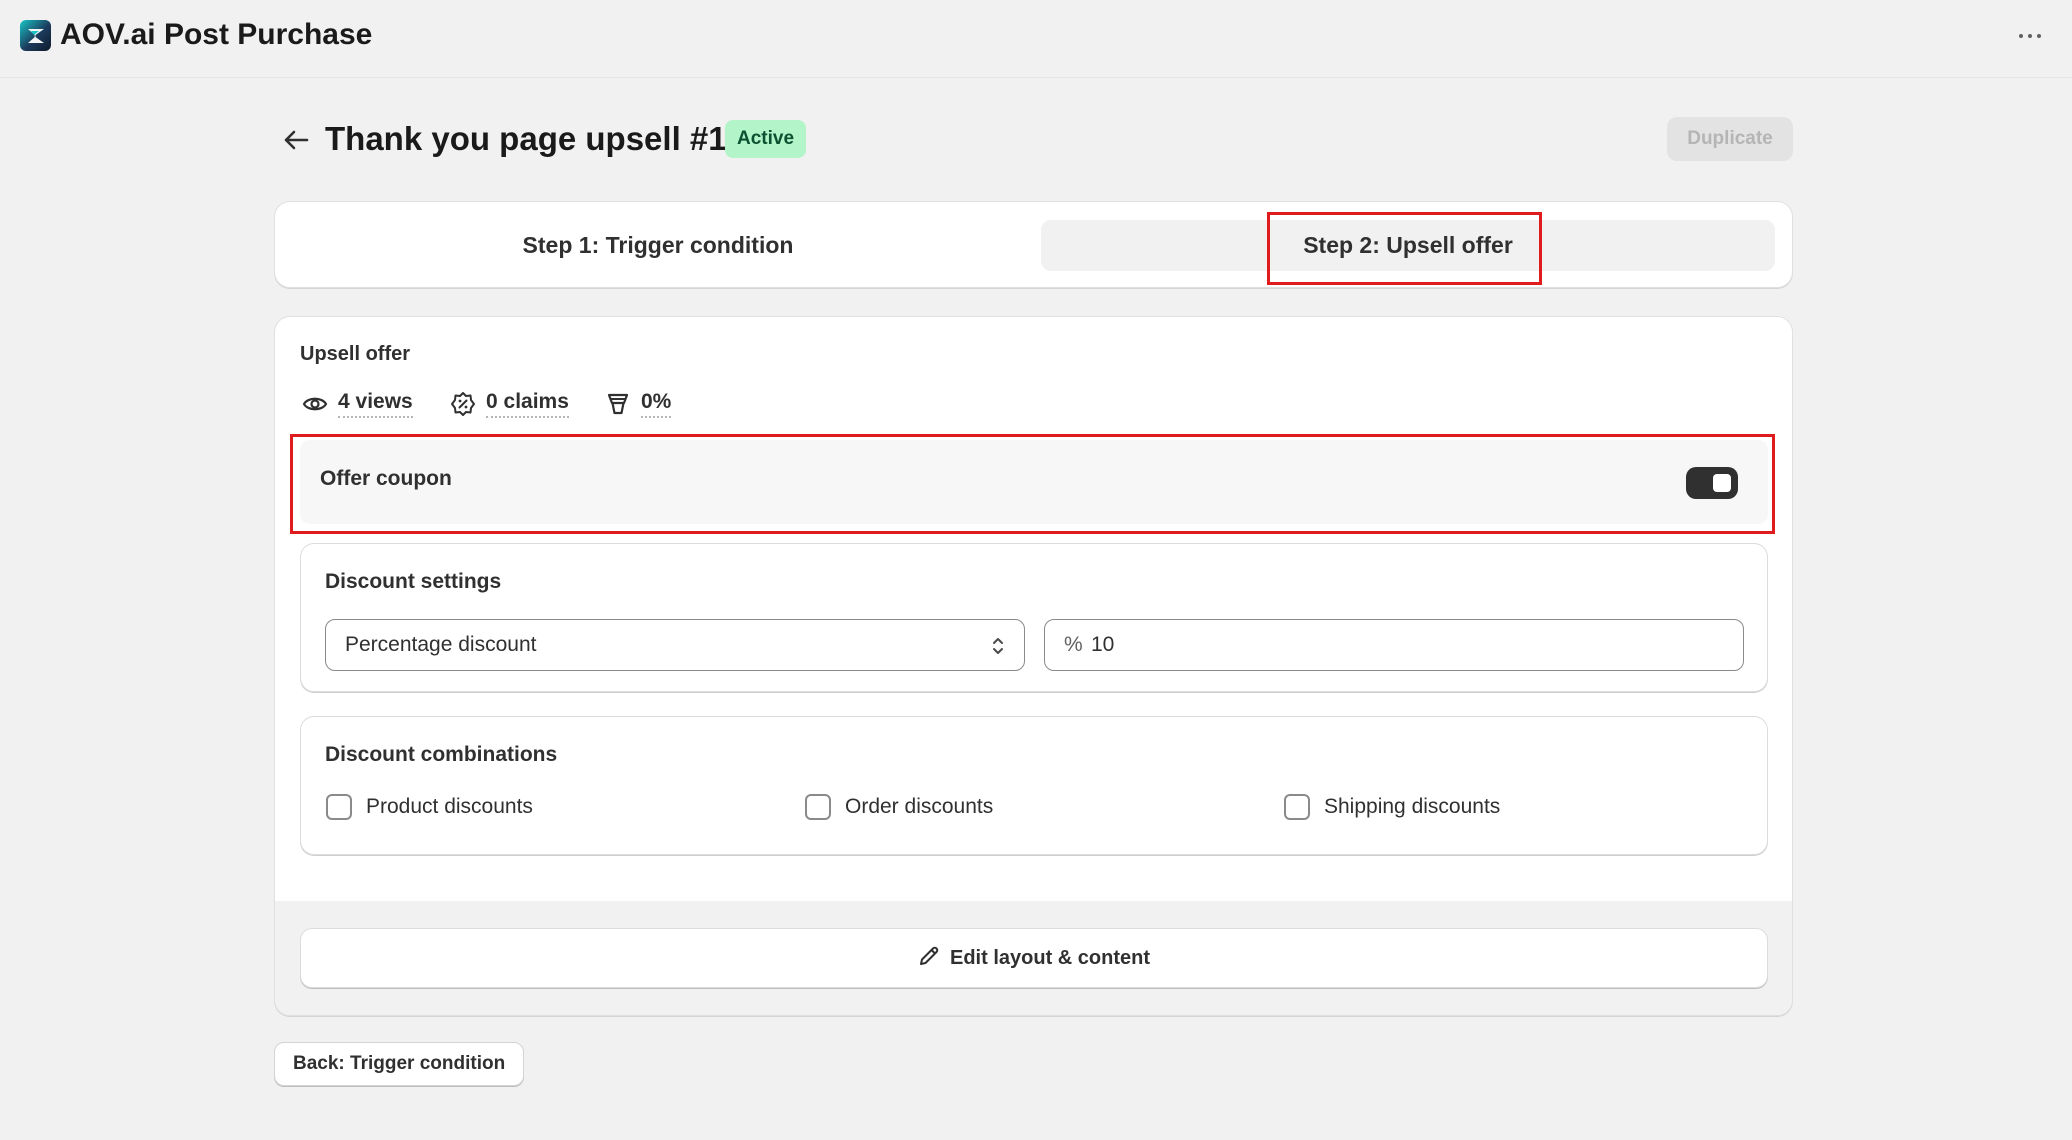 The width and height of the screenshot is (2072, 1140). Describe the element at coordinates (1034, 482) in the screenshot. I see `offer-coupon-row: Offer coupon` at that location.